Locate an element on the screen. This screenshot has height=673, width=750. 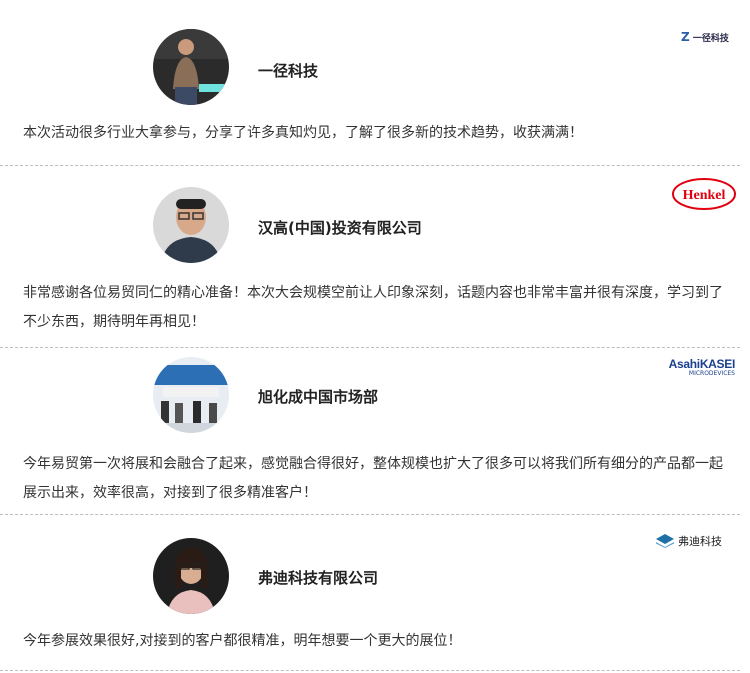
asahi-kasei-logo: AsahiKASEI MICRODEVICES is located at coordinates (696, 367).